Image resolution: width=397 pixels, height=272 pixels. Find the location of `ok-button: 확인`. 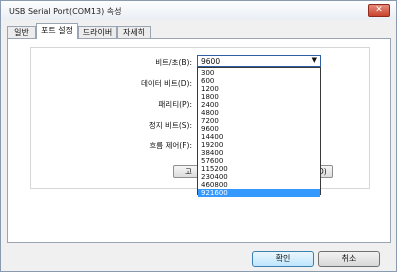

ok-button: 확인 is located at coordinates (283, 259).